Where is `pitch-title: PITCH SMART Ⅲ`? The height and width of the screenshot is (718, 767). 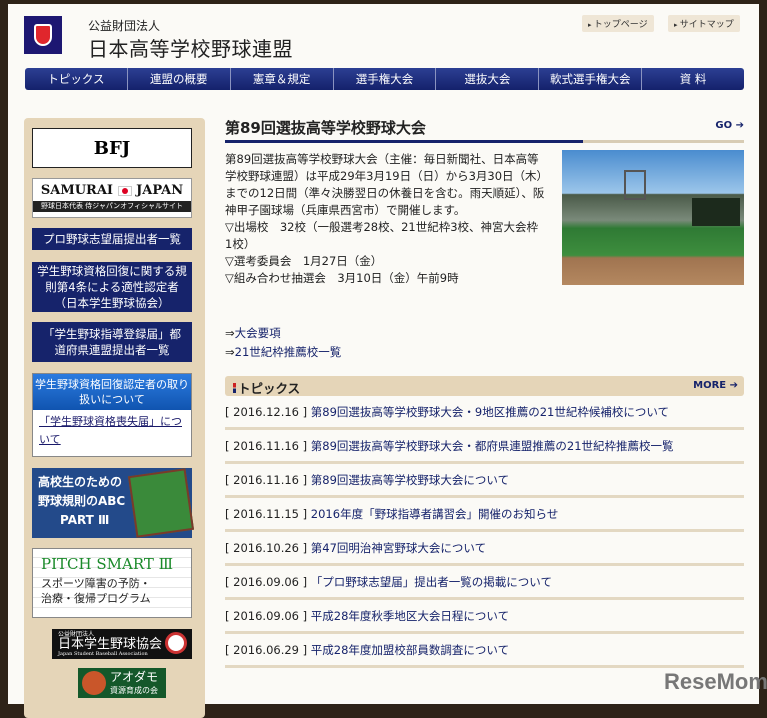
pitch-title: PITCH SMART Ⅲ is located at coordinates (107, 564).